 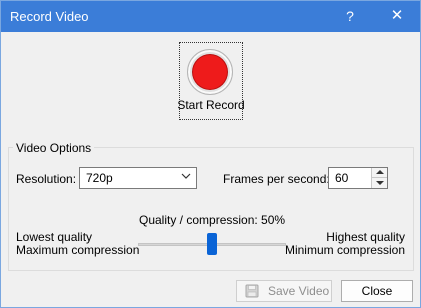 What do you see at coordinates (78, 250) in the screenshot?
I see `maximum-compression-label: Maximum compression` at bounding box center [78, 250].